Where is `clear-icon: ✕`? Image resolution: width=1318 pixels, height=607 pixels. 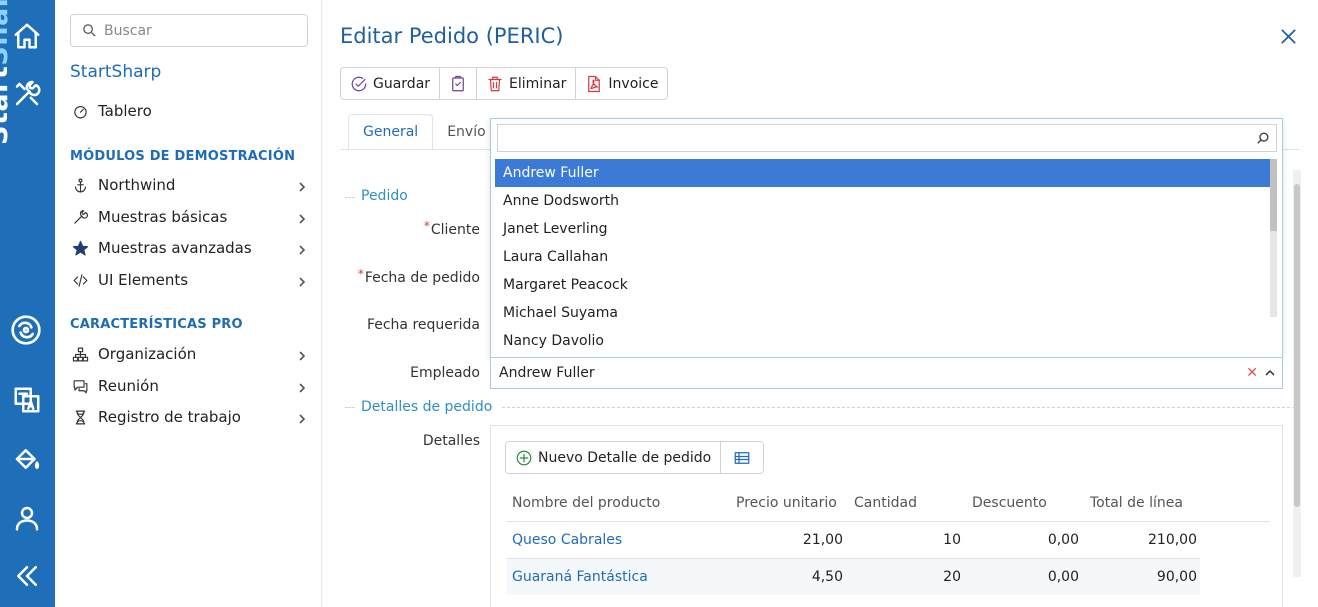 clear-icon: ✕ is located at coordinates (1252, 373).